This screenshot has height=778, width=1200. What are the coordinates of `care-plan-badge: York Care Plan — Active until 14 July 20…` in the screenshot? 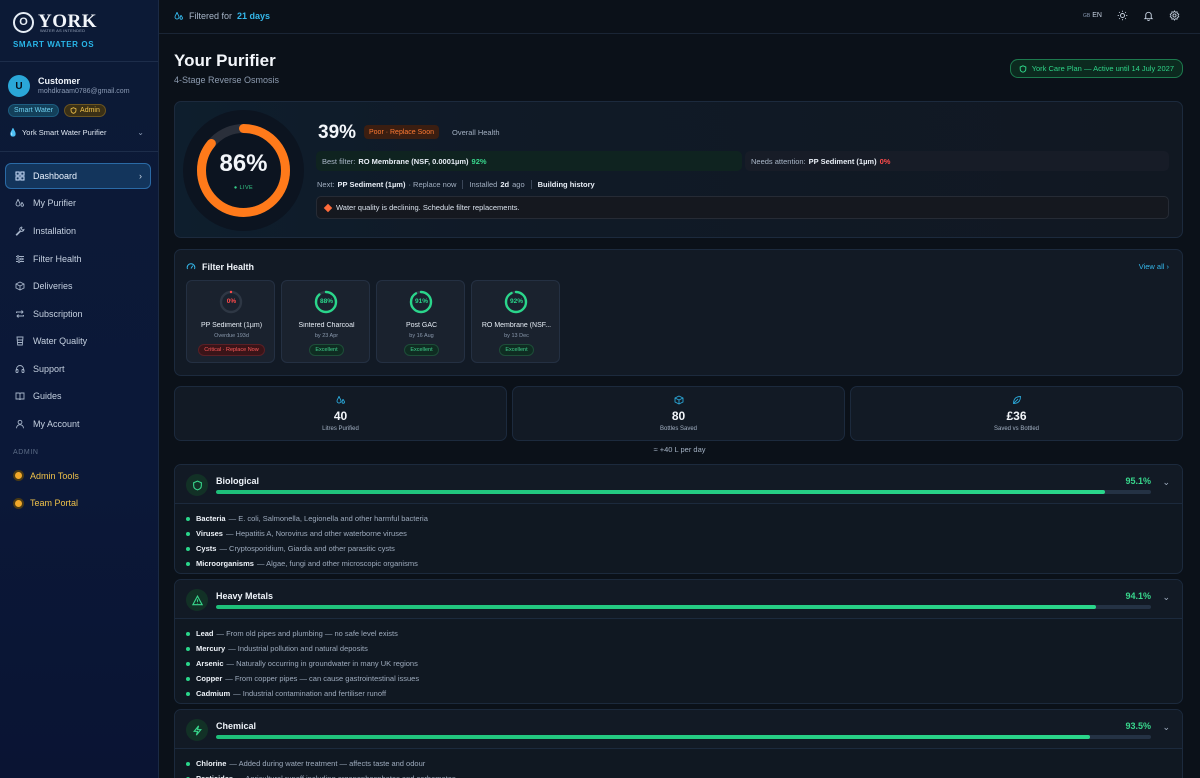 It's located at (1096, 68).